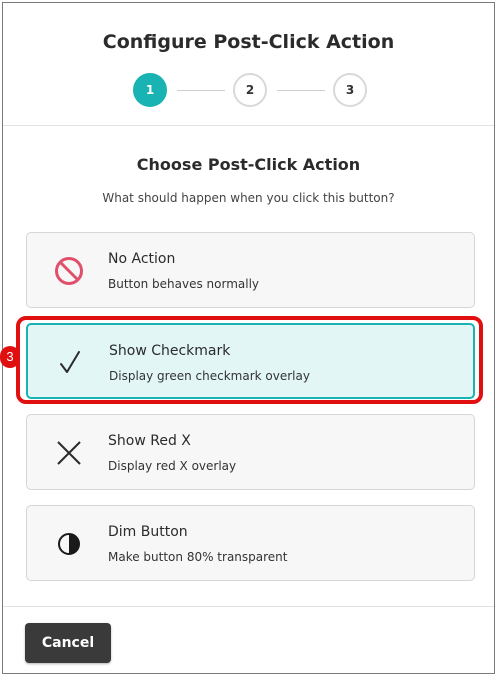 The image size is (499, 678). What do you see at coordinates (248, 42) in the screenshot?
I see `dialog-title: Configure Post-Click Action` at bounding box center [248, 42].